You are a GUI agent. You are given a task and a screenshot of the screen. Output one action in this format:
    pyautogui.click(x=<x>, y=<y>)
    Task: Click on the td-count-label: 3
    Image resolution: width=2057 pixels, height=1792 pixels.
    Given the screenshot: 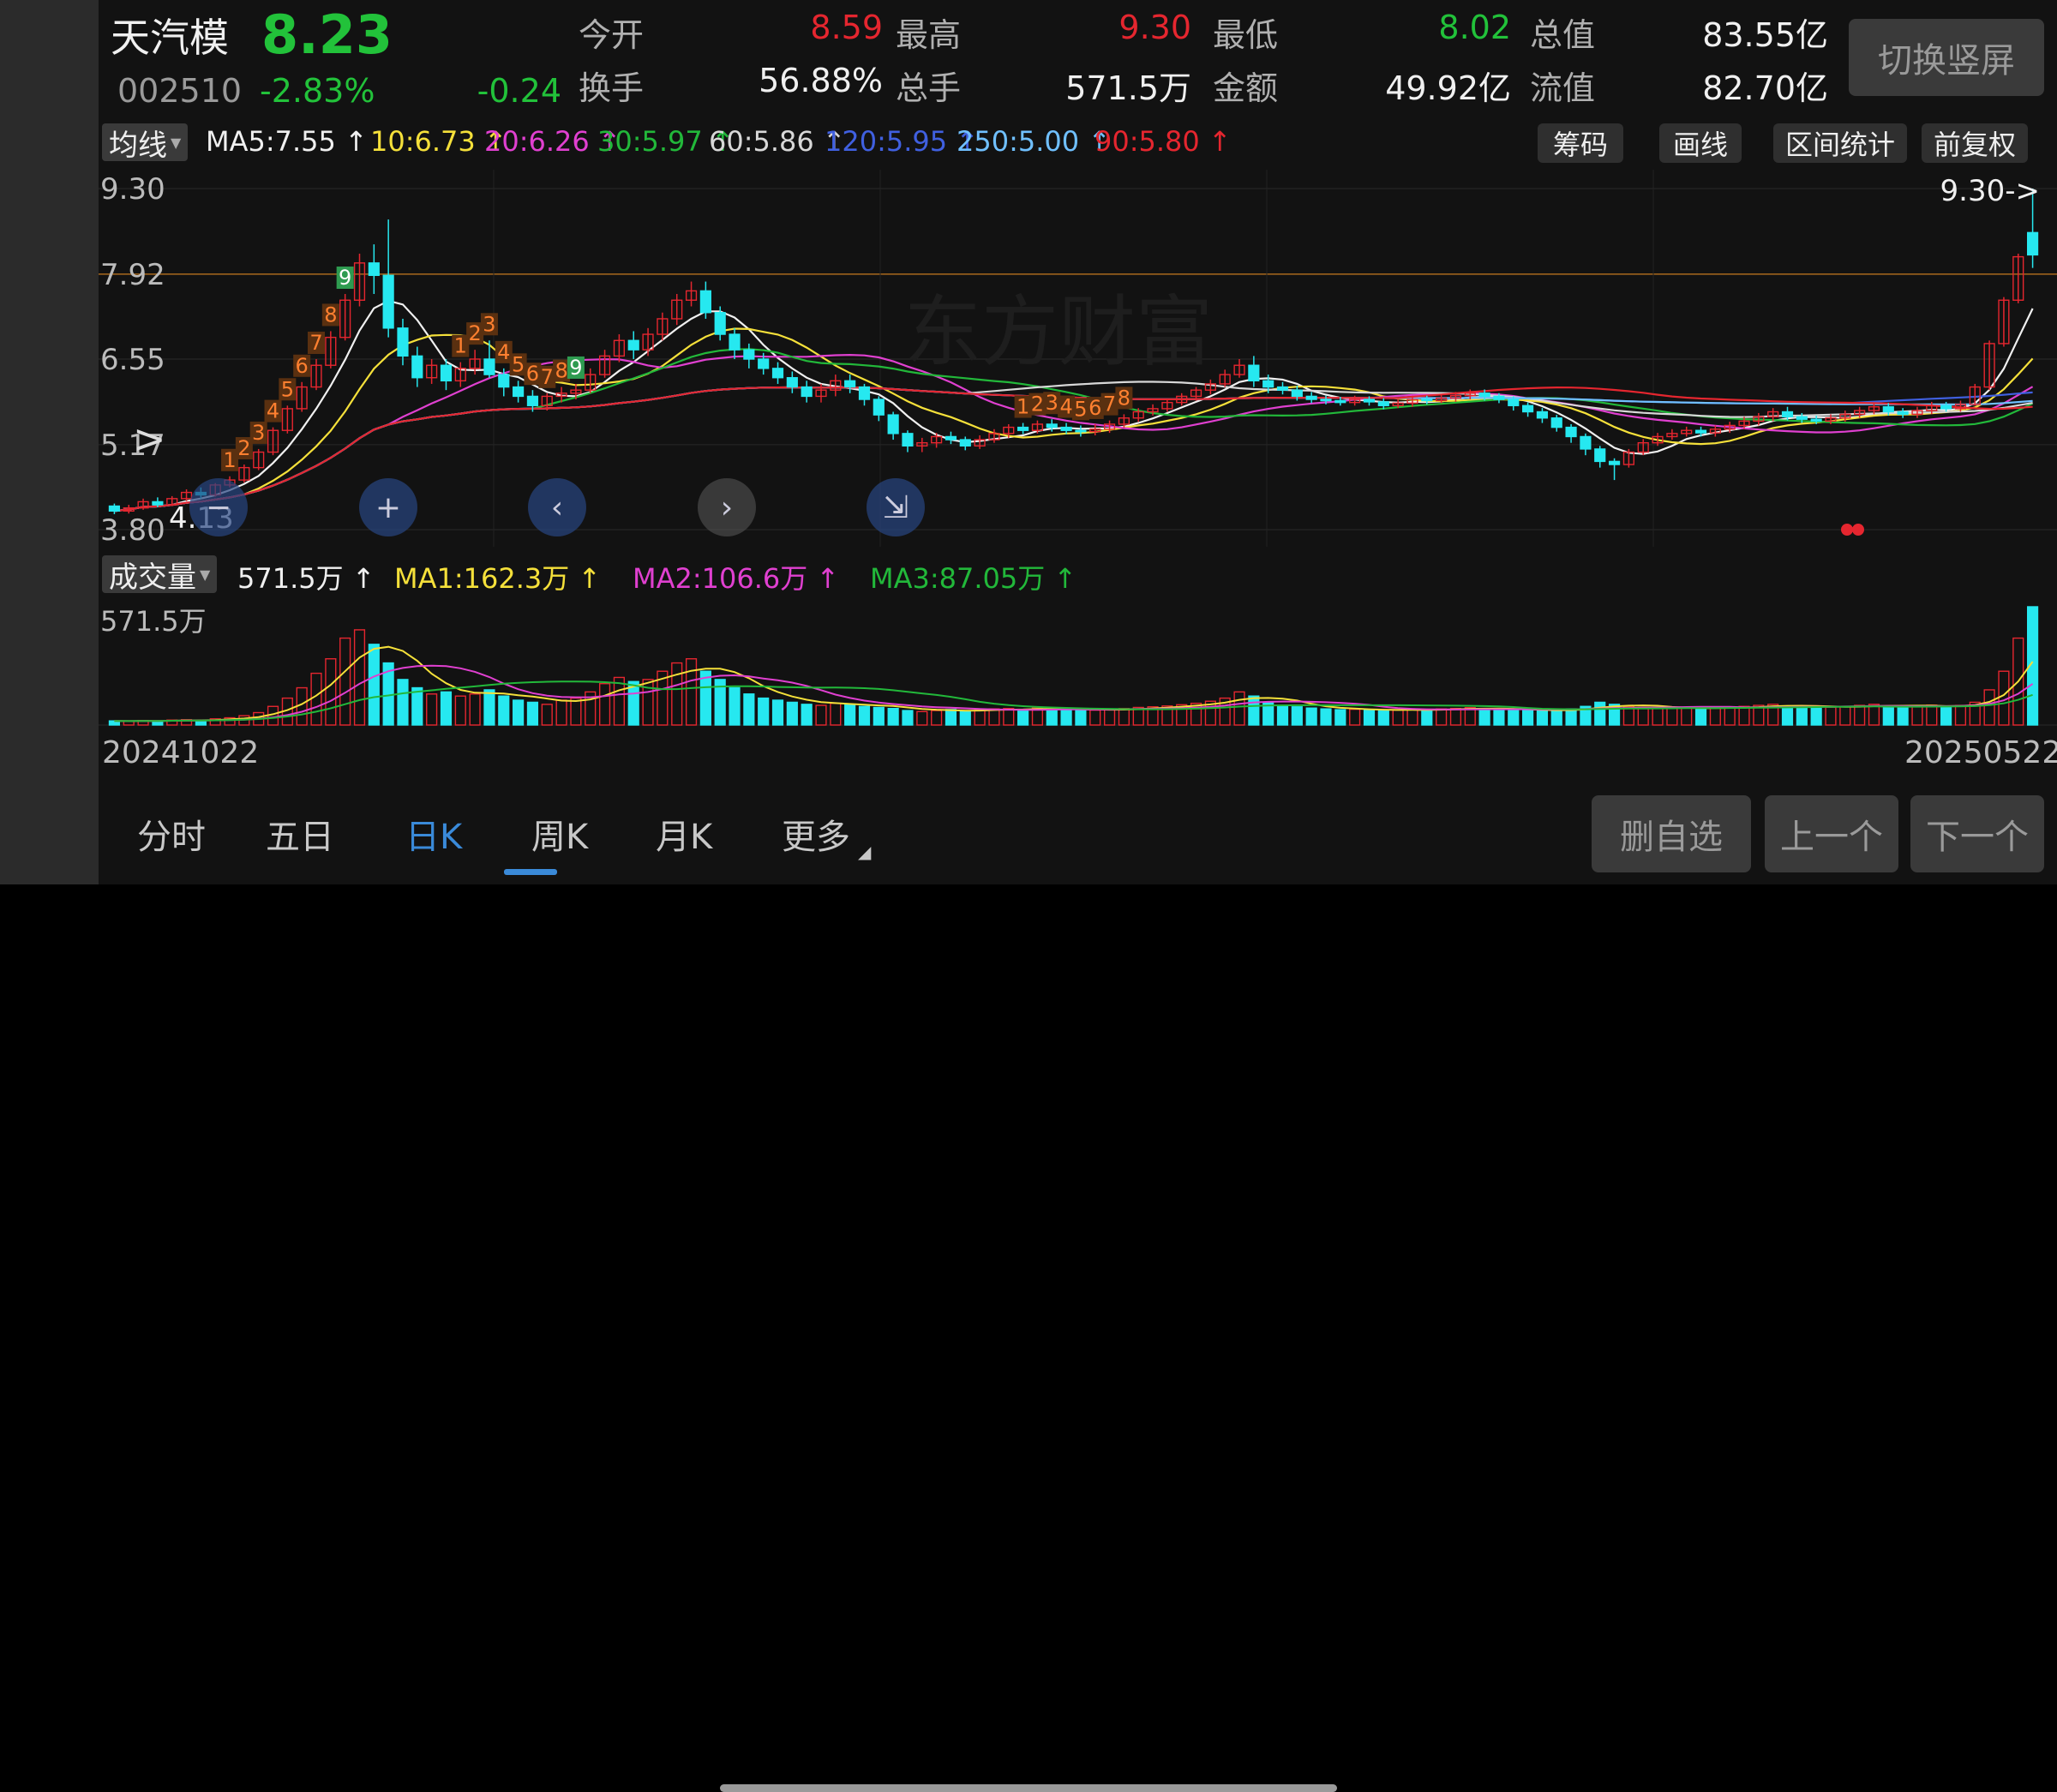 What is the action you would take?
    pyautogui.click(x=489, y=324)
    